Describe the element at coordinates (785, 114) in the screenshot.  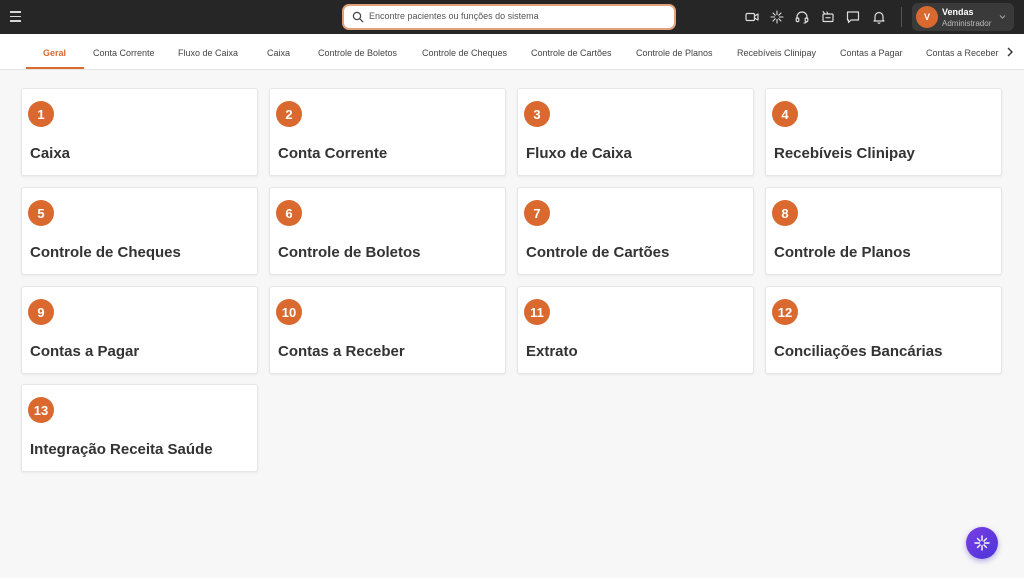
I see `card-number-badge: 4` at that location.